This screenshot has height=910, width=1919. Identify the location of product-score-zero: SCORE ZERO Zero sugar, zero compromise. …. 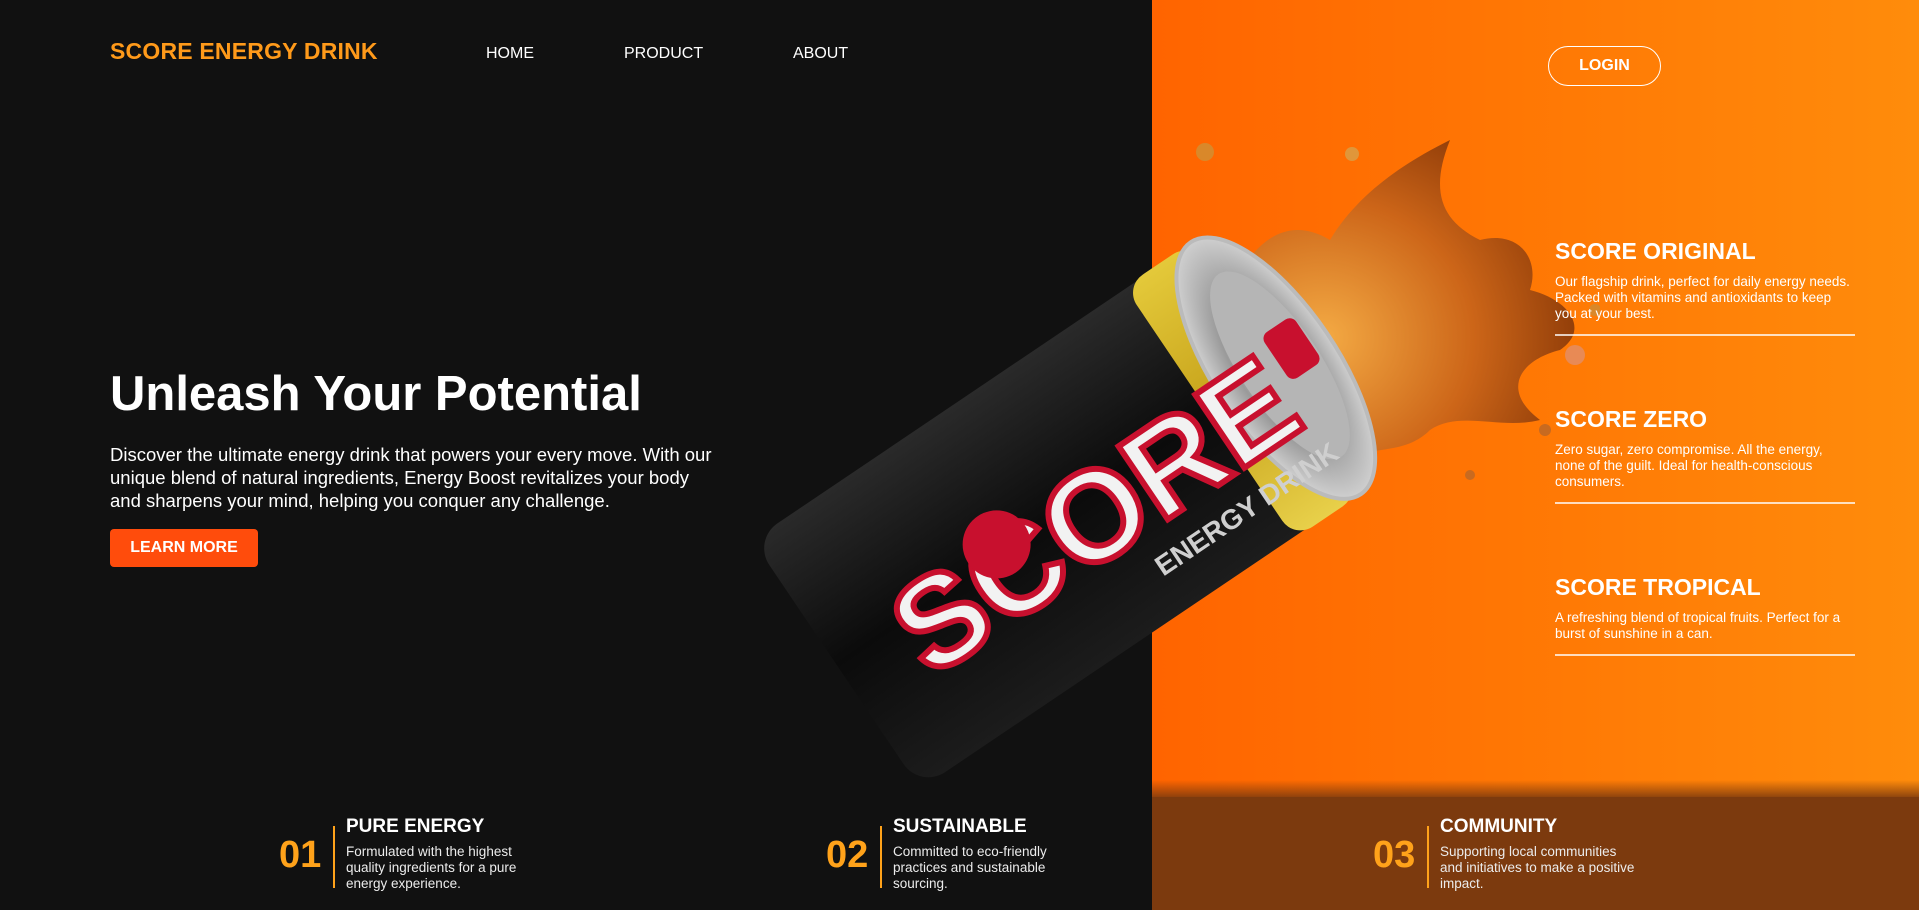
(1705, 455).